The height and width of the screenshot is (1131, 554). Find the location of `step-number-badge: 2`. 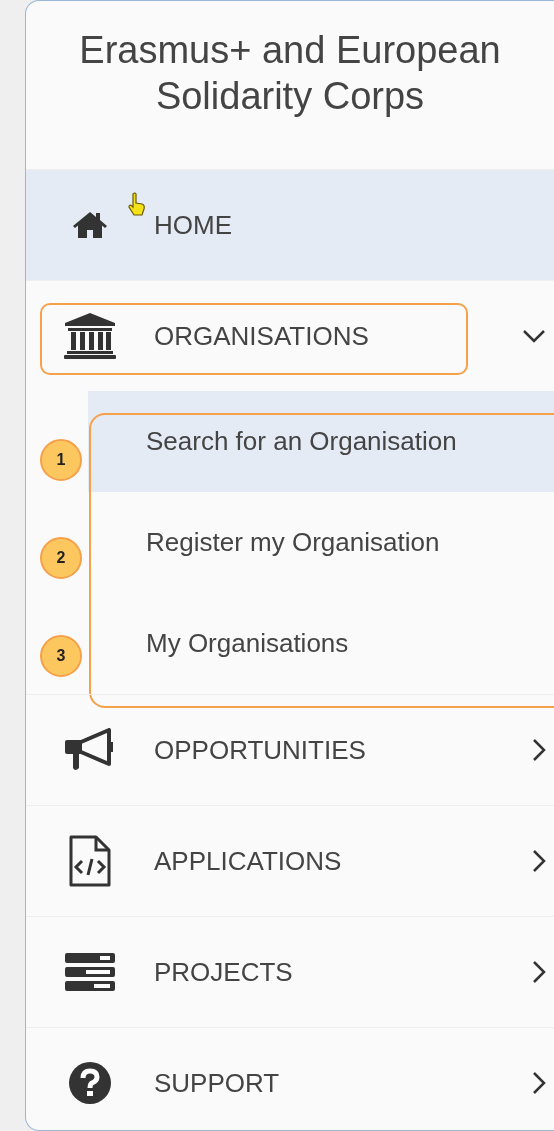

step-number-badge: 2 is located at coordinates (61, 558).